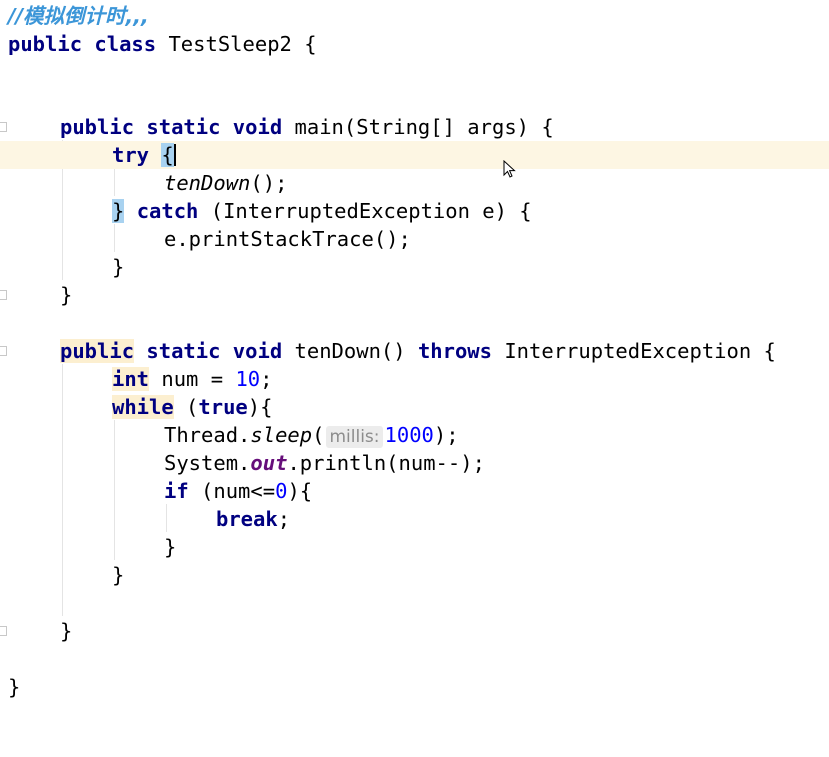  Describe the element at coordinates (167, 155) in the screenshot. I see `matched-brace: {` at that location.